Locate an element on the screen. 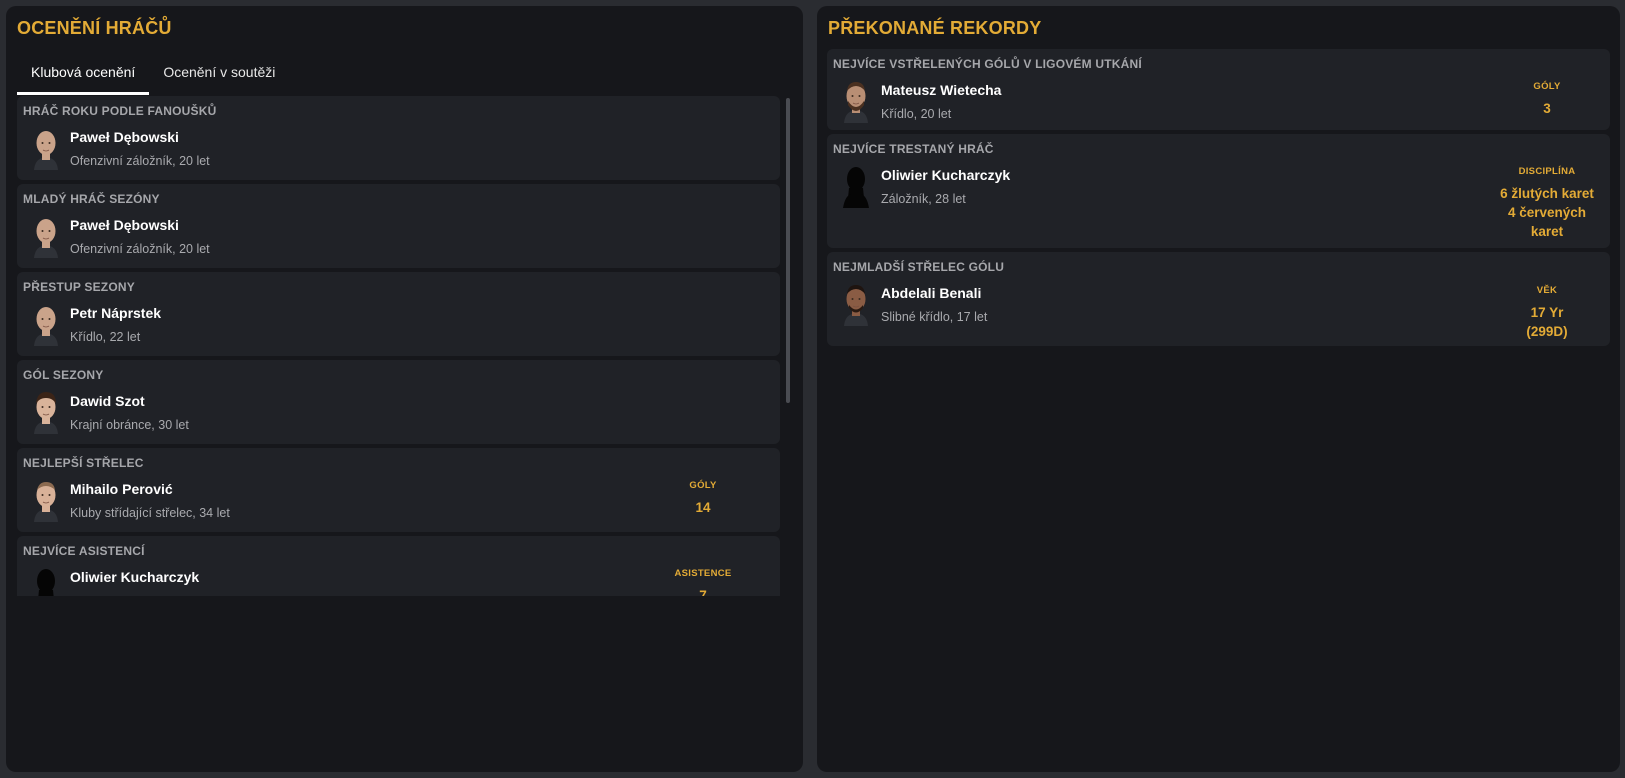  stat-value-line: 17 Yr is located at coordinates (1547, 312).